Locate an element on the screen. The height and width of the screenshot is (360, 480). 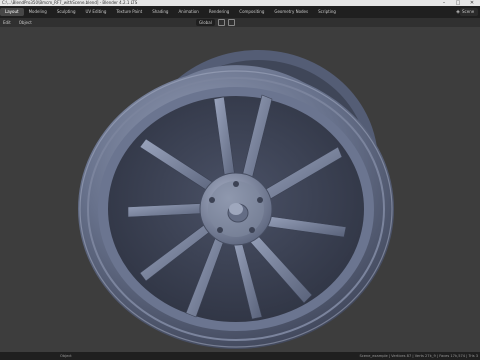
menu-object: Object is located at coordinates (25, 22).